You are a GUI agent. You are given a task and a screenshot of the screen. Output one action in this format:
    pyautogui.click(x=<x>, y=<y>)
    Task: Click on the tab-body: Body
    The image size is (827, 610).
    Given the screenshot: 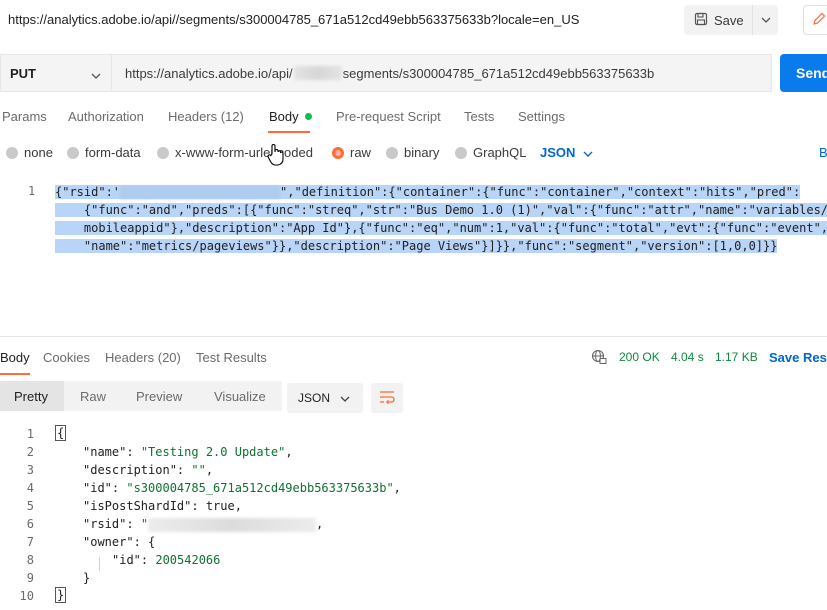 What is the action you would take?
    pyautogui.click(x=290, y=116)
    